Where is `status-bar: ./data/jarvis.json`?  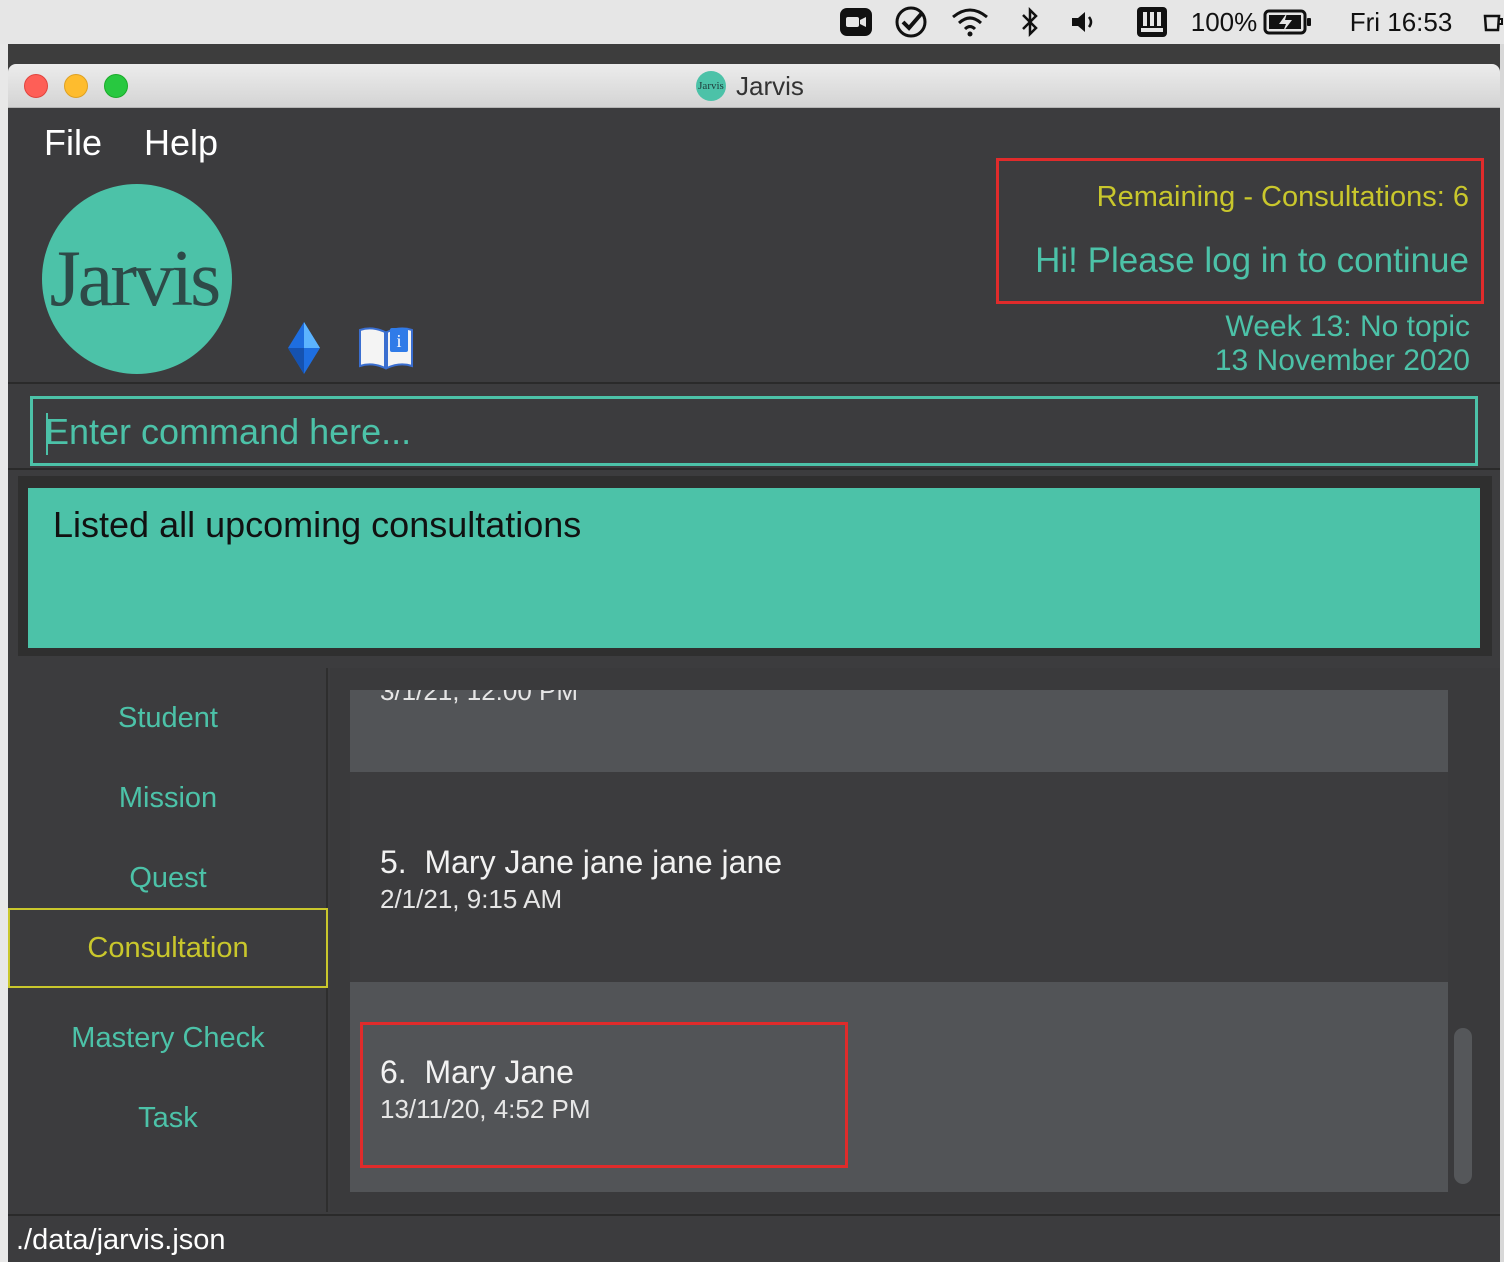 status-bar: ./data/jarvis.json is located at coordinates (754, 1238).